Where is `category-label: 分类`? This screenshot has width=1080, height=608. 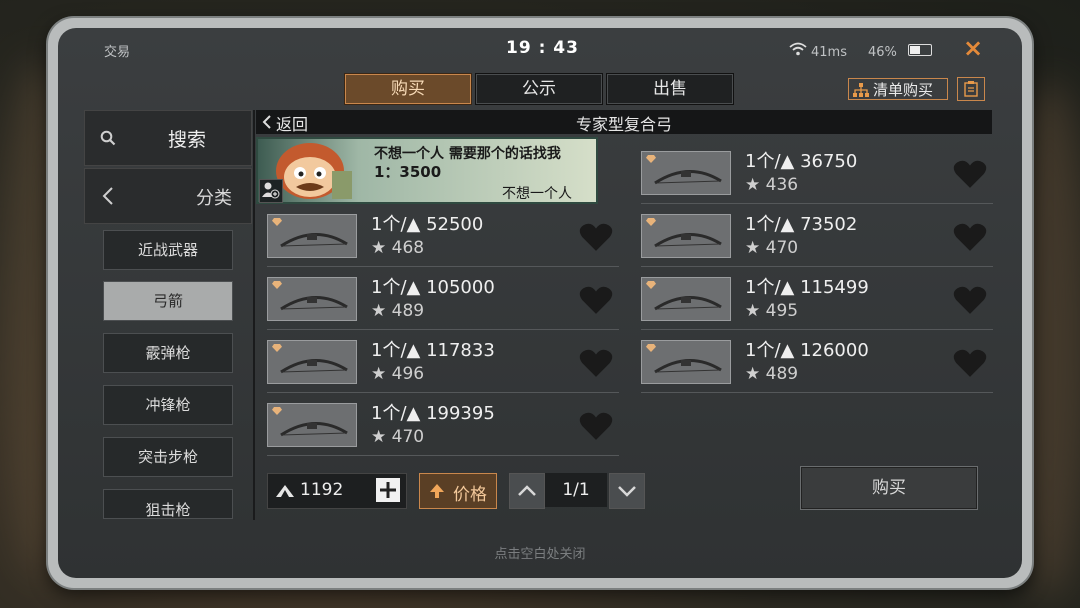 category-label: 分类 is located at coordinates (214, 198).